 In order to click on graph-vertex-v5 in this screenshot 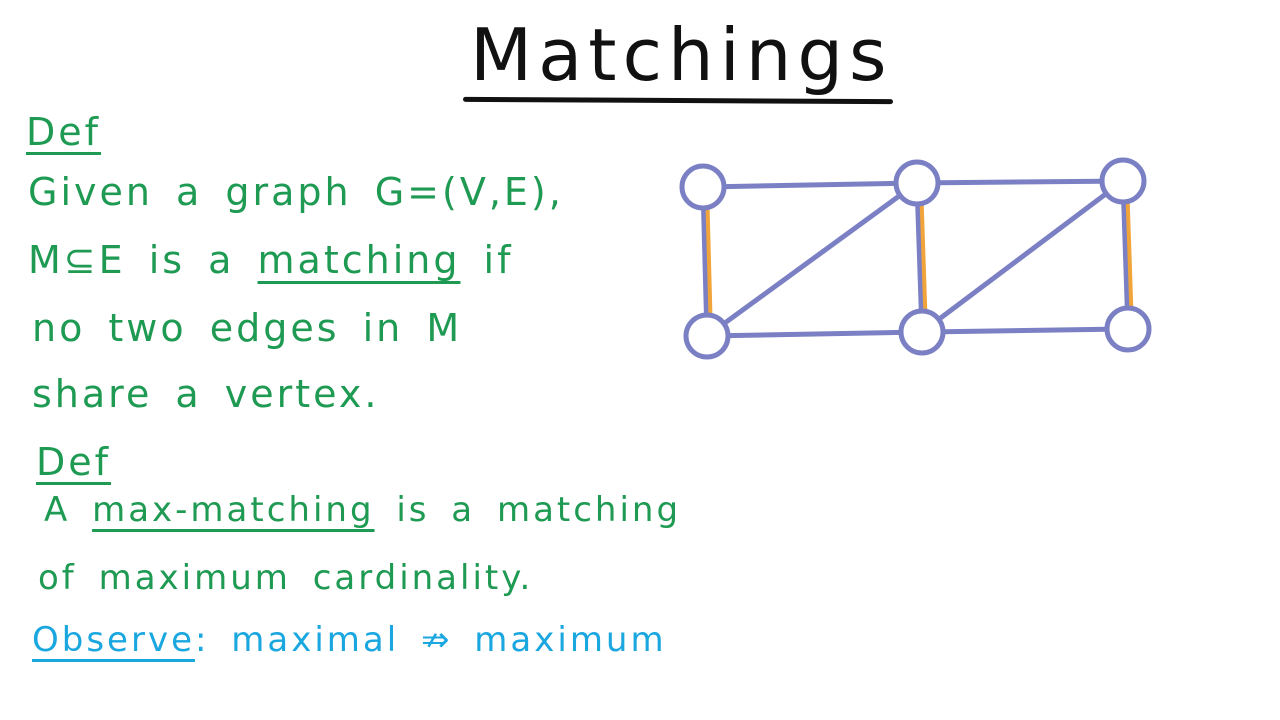, I will do `click(922, 332)`.